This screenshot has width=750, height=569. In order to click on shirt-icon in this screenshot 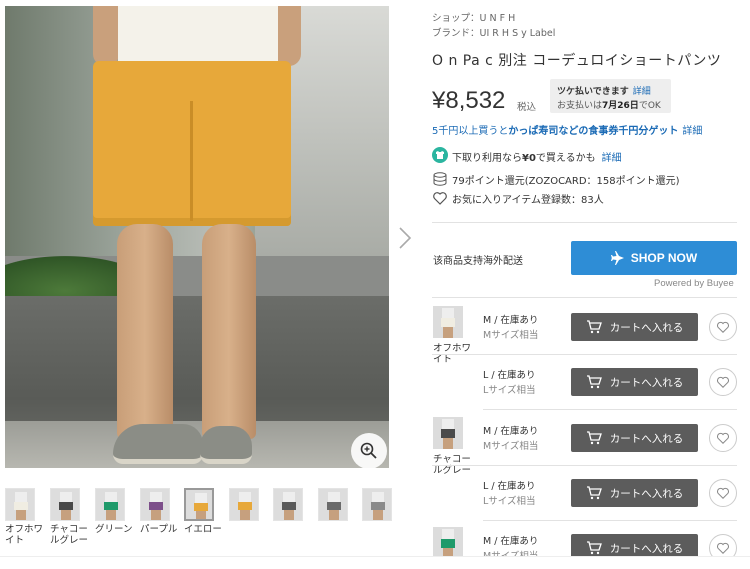, I will do `click(440, 155)`.